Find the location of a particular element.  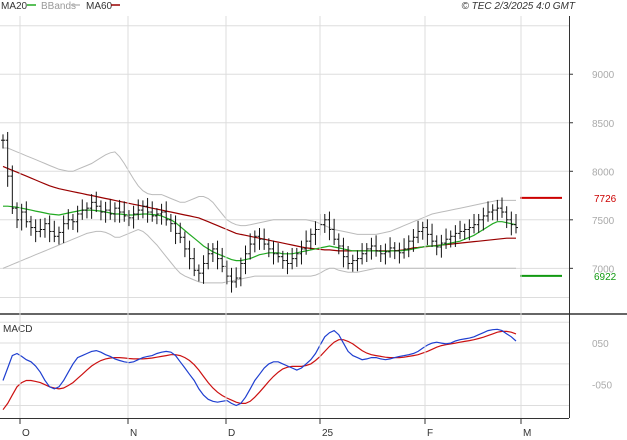

support-label: 6922 is located at coordinates (605, 277).